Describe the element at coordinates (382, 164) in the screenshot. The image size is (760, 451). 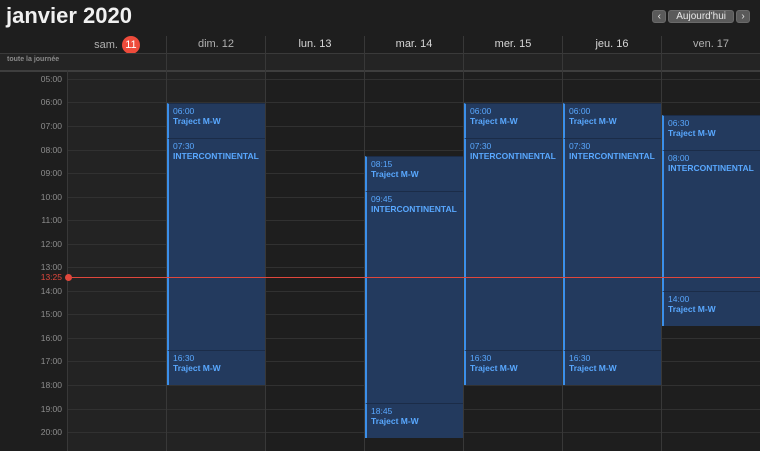
I see `event-time: 08:15` at that location.